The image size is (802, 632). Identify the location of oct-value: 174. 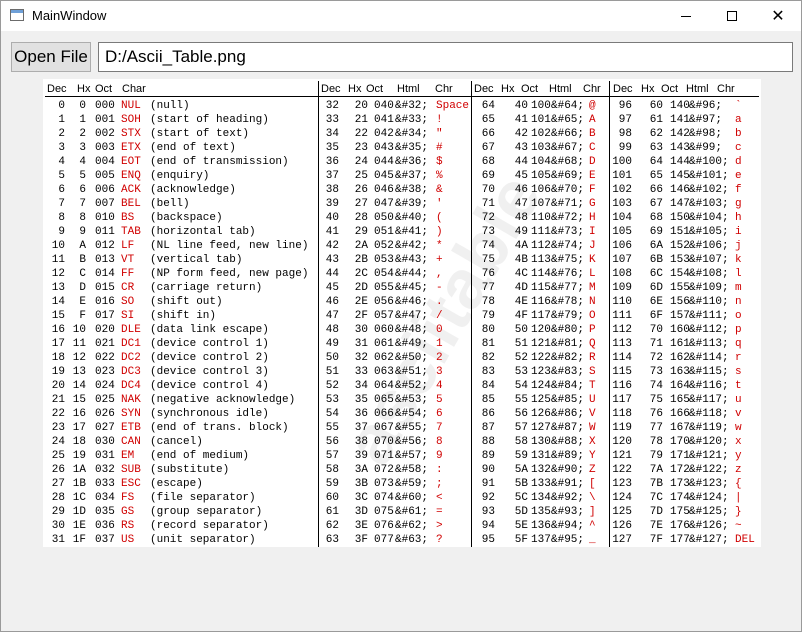
(680, 498).